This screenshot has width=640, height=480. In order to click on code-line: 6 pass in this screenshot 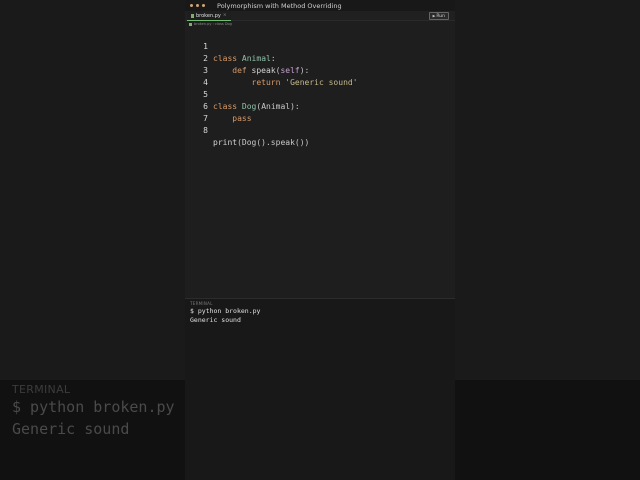, I will do `click(218, 106)`.